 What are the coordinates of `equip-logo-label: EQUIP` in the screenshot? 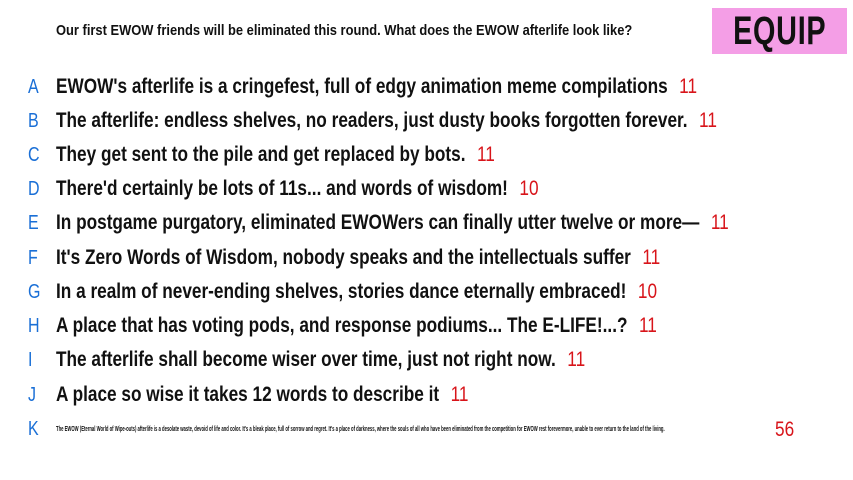 It's located at (779, 30).